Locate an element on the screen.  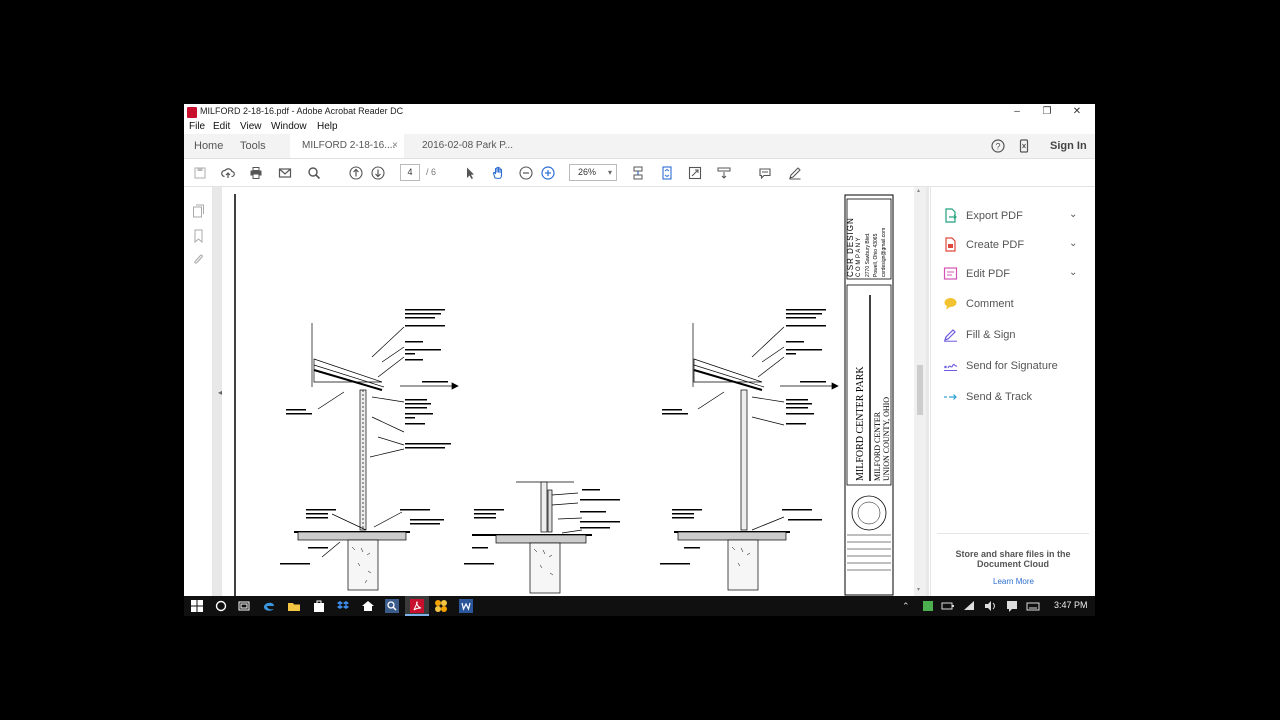
mobile-link-icon is located at coordinates (1024, 146).